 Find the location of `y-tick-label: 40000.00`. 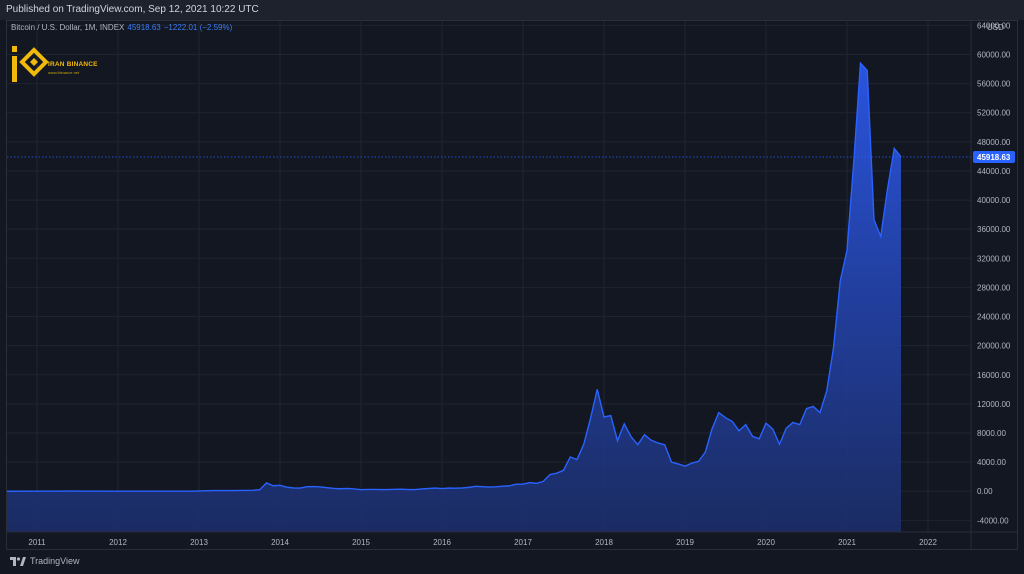

y-tick-label: 40000.00 is located at coordinates (994, 200).